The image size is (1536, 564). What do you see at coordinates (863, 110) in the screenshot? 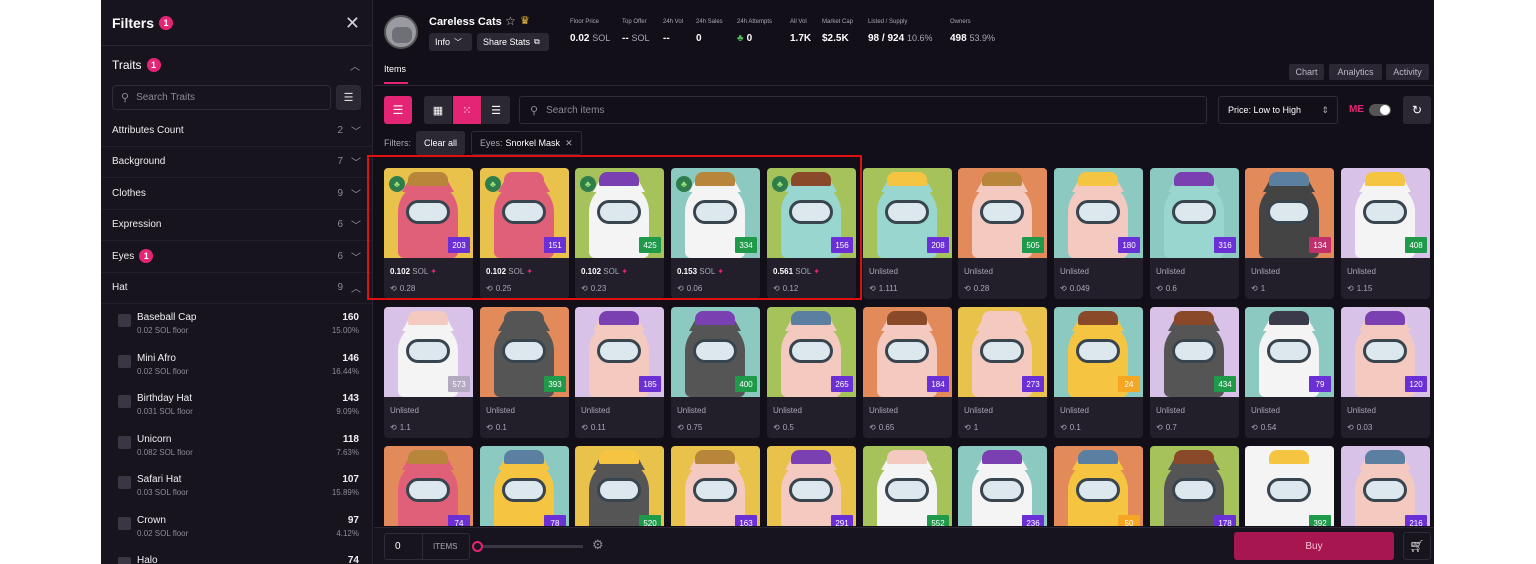
I see `search-items-input: ⚲ Search items` at bounding box center [863, 110].